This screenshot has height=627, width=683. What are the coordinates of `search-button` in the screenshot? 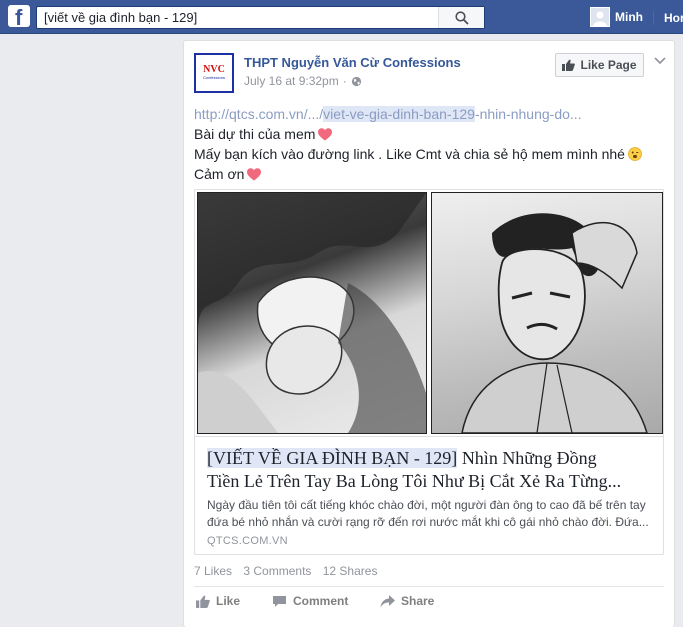 It's located at (461, 17).